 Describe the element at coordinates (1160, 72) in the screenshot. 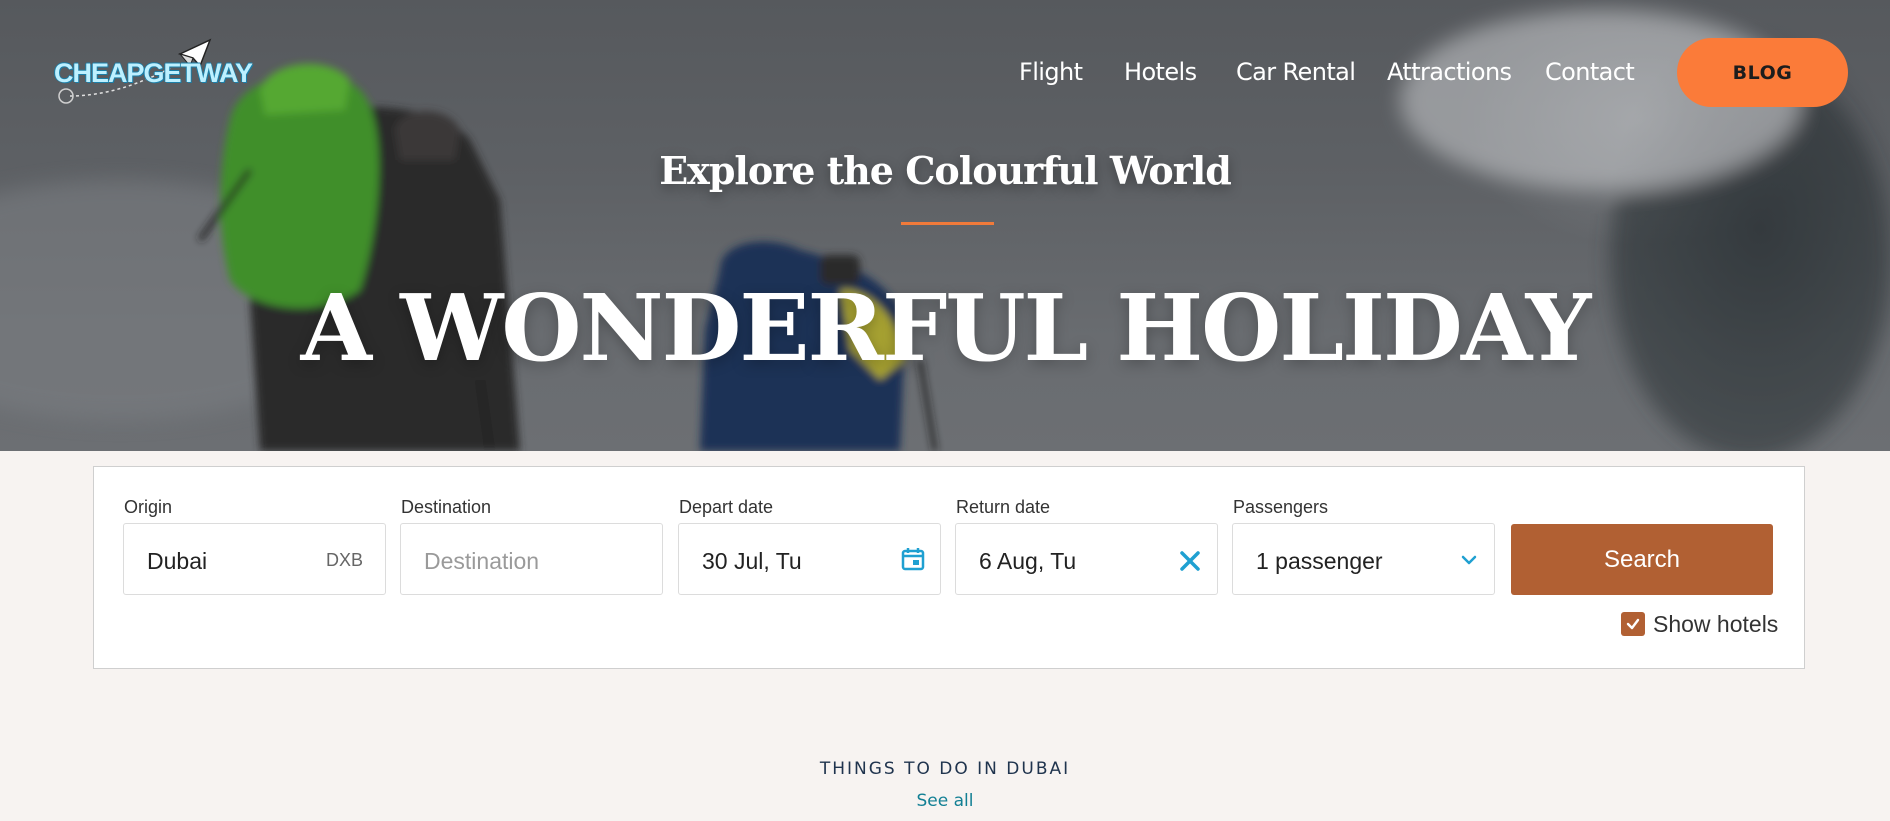

I see `nav-item-hotels: Hotels` at that location.